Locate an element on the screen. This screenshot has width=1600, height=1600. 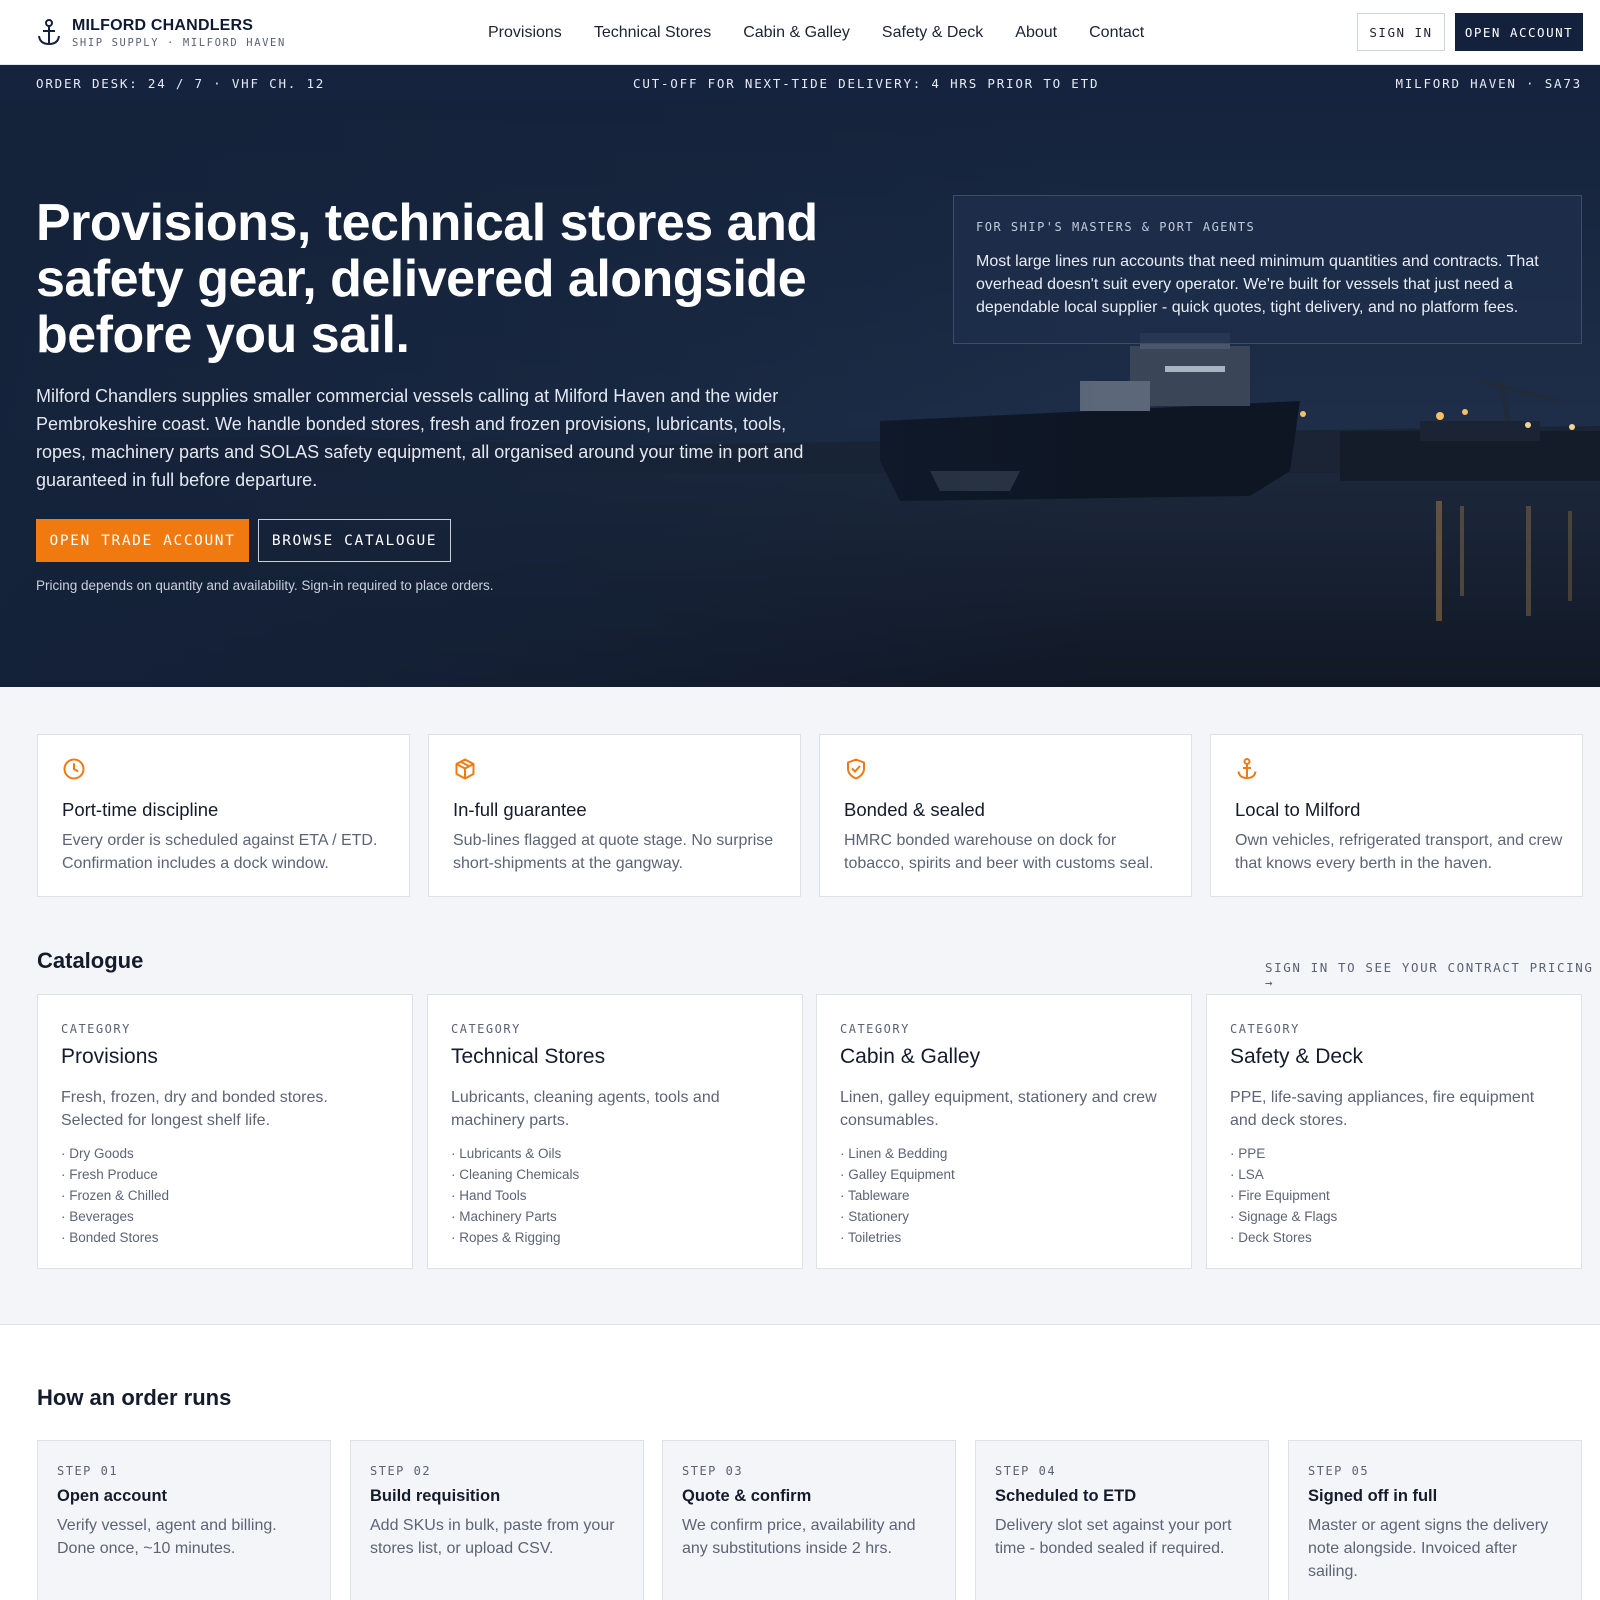
category-item: · Lubricants & Oils is located at coordinates (515, 1153).